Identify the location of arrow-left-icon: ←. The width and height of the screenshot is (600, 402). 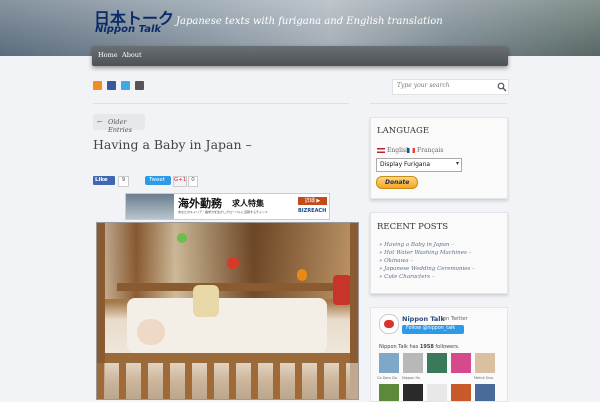
(100, 122).